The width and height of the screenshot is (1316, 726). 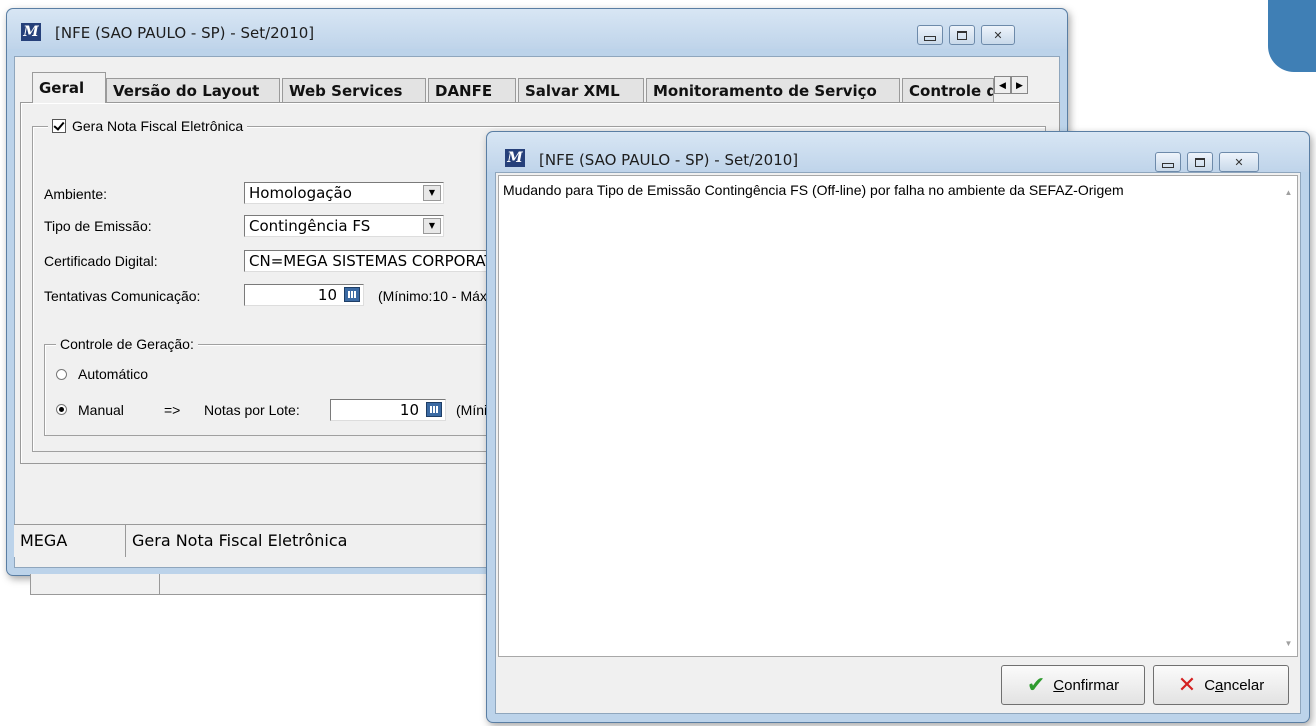 I want to click on gera-nfe-checkbox, so click(x=59, y=126).